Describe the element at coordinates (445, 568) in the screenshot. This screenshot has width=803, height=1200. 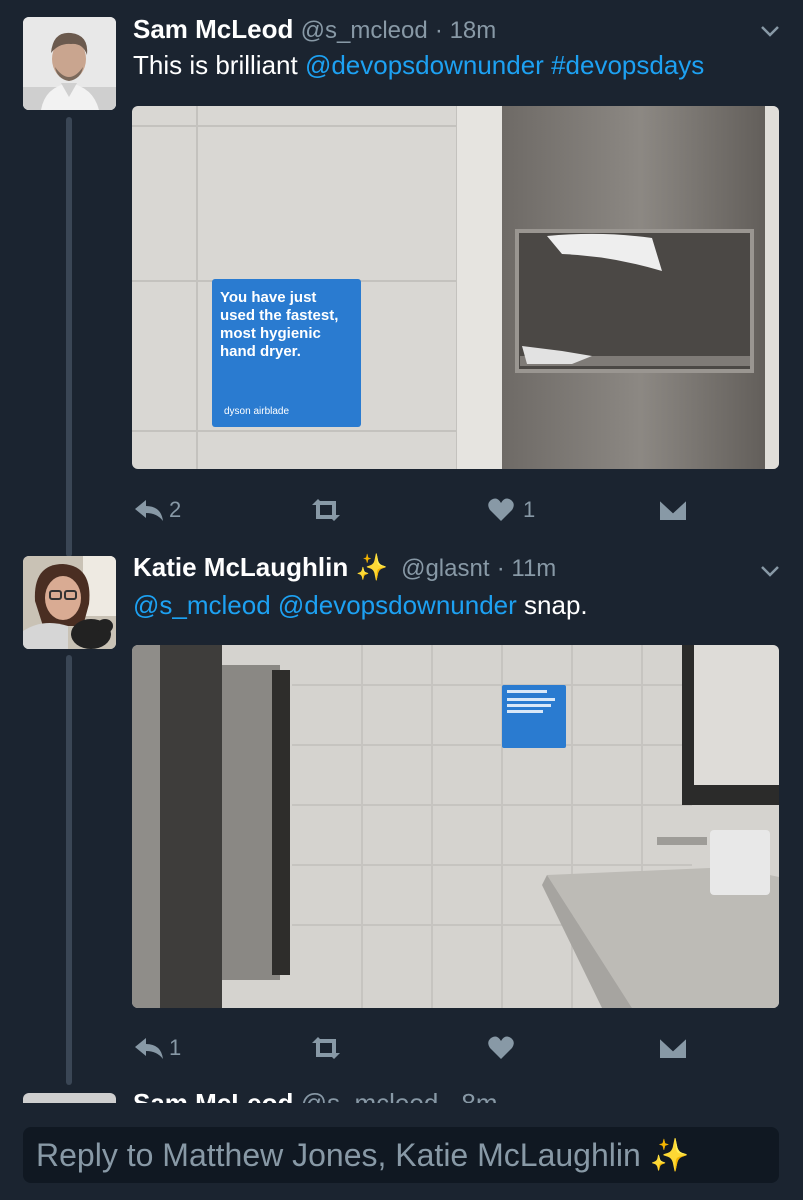
I see `author-handle: @glasnt` at that location.